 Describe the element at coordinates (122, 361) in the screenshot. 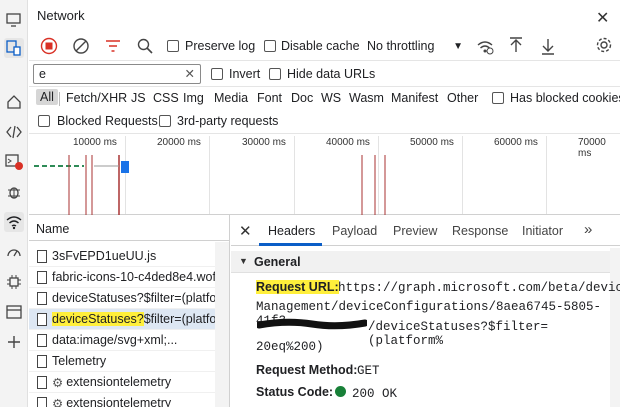

I see `table-row: Telemetry` at that location.